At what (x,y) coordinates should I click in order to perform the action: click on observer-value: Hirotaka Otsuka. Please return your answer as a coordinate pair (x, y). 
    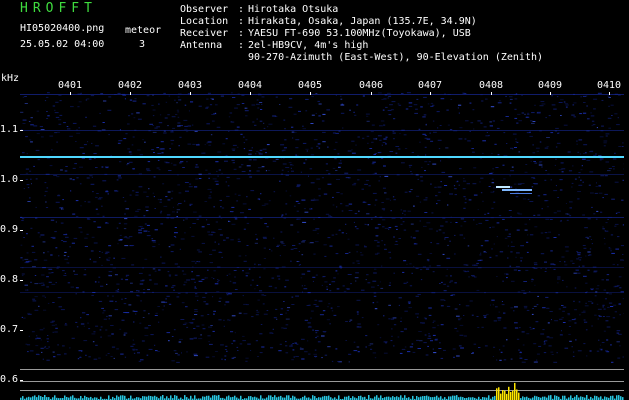
    Looking at the image, I should click on (293, 9).